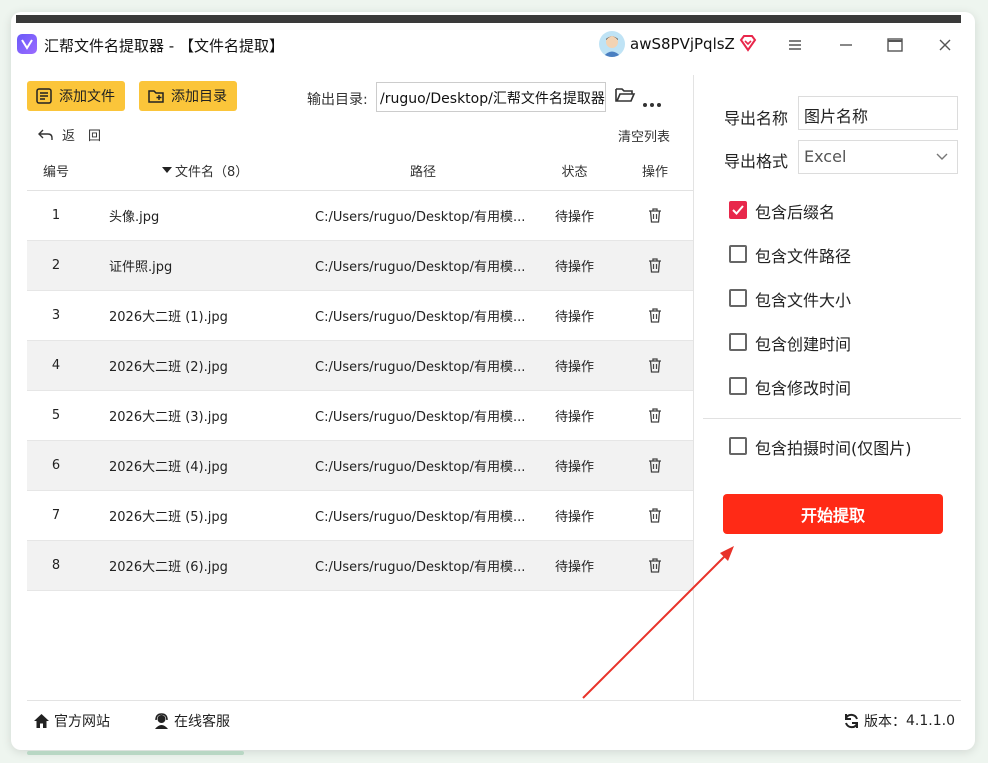  Describe the element at coordinates (69, 134) in the screenshot. I see `back-button: 返 回` at that location.